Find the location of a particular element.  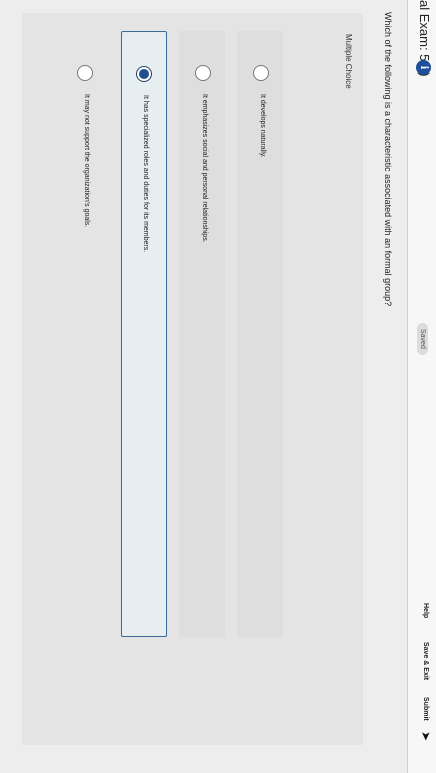

radio-button-selected is located at coordinates (144, 74).